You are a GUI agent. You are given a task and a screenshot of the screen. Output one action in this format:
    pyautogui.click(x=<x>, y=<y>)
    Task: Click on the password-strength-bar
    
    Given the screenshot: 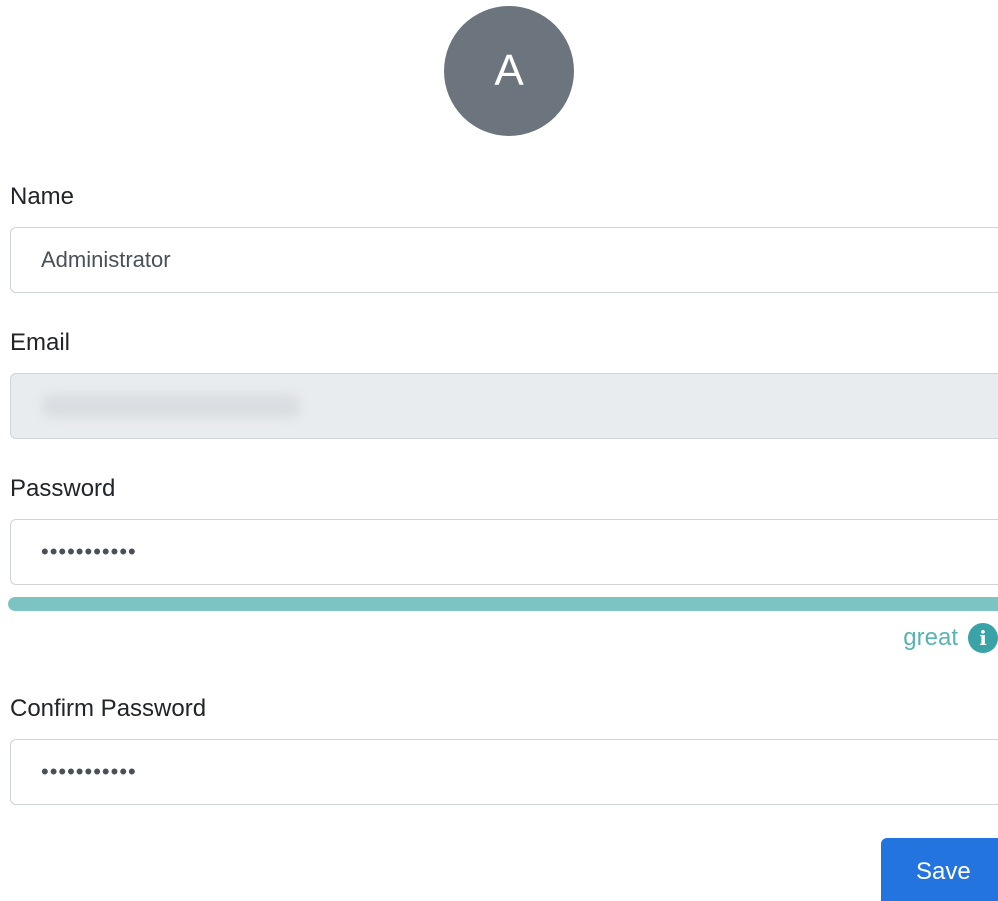 What is the action you would take?
    pyautogui.click(x=503, y=604)
    